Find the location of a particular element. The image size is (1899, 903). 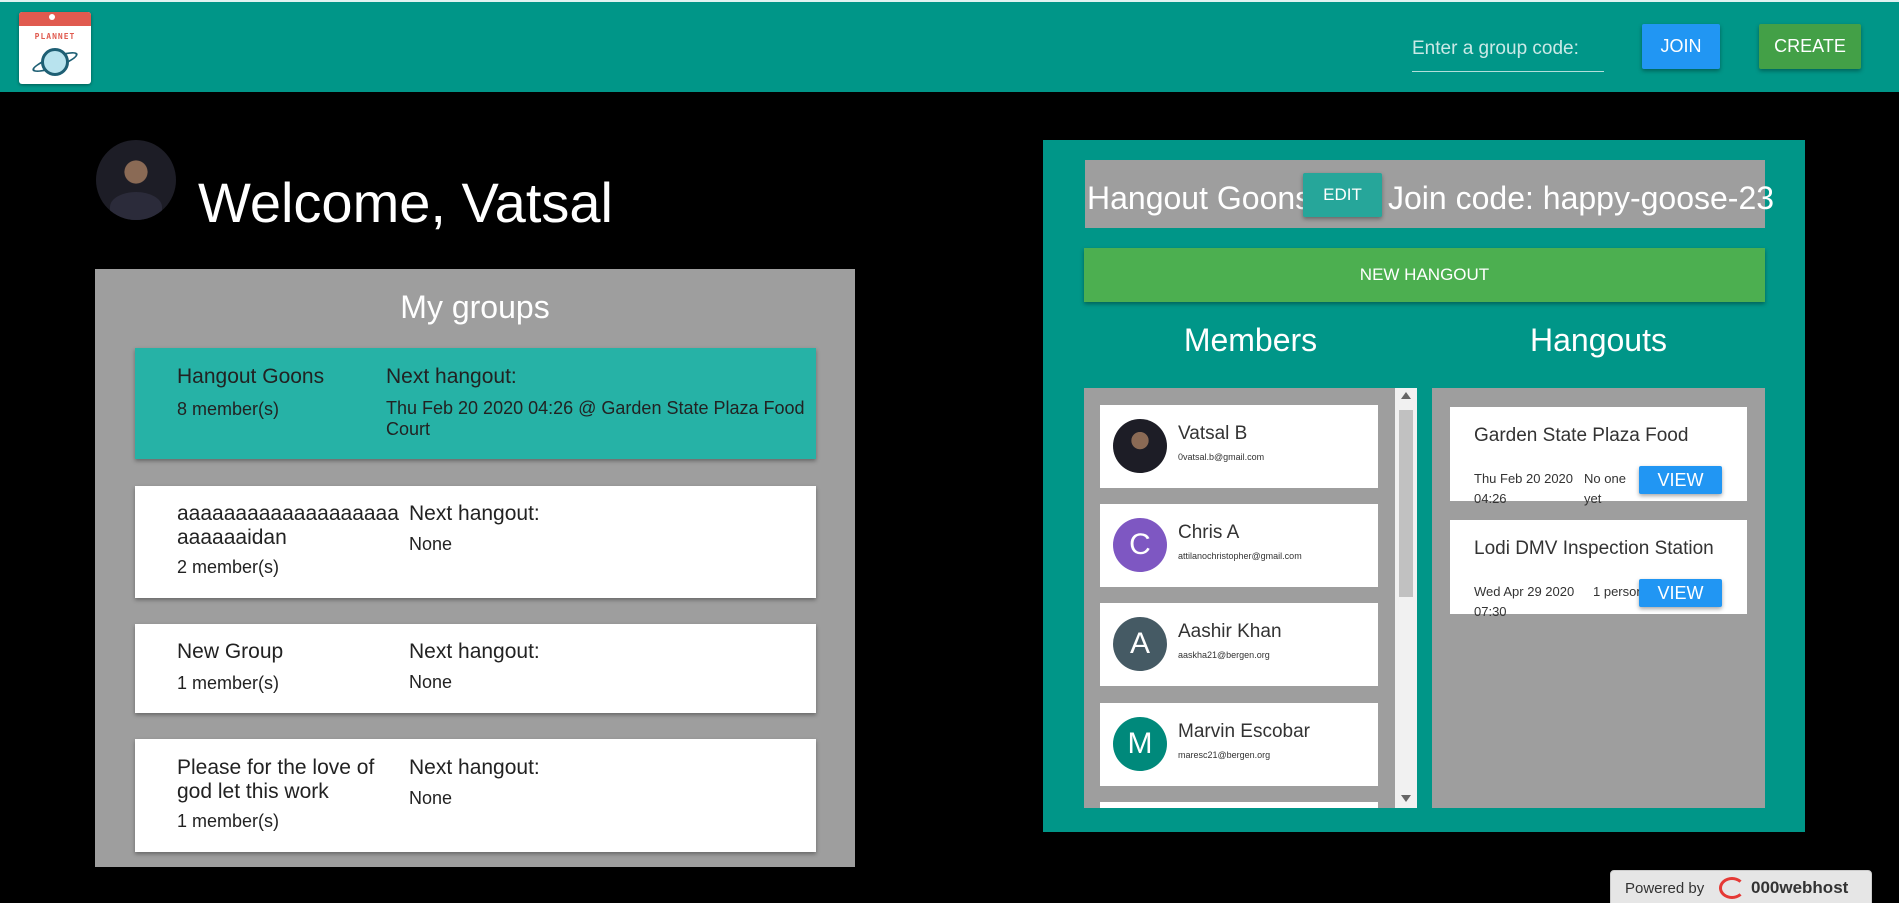

edit-group-button: EDIT is located at coordinates (1342, 195).